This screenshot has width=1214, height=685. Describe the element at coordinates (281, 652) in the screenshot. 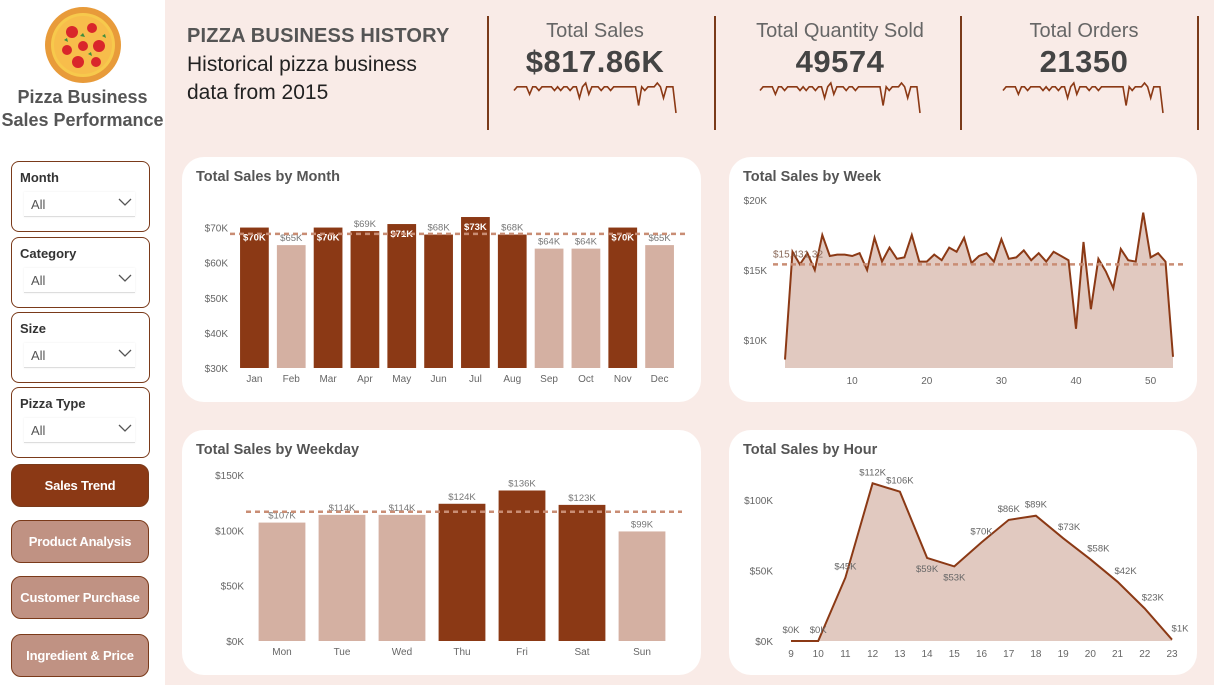

I see `x-tick-label: Mon` at that location.